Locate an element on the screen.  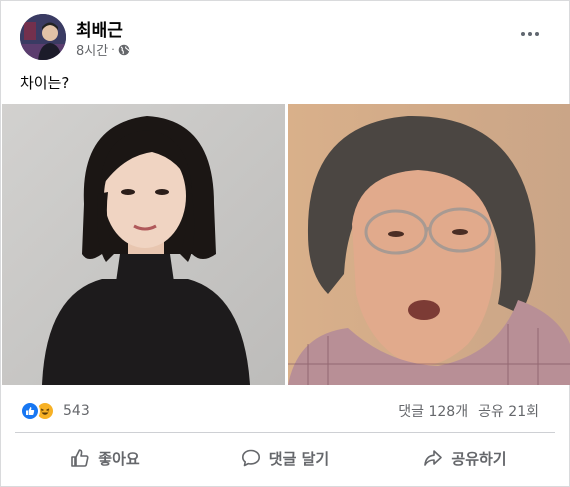
post-meta: 8시간 · is located at coordinates (103, 49).